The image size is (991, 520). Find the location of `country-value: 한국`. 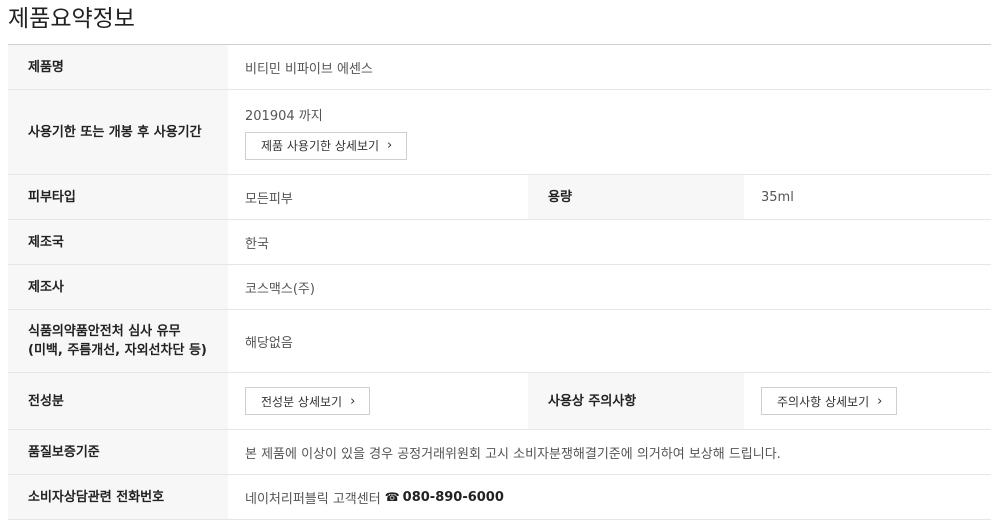

country-value: 한국 is located at coordinates (609, 242).